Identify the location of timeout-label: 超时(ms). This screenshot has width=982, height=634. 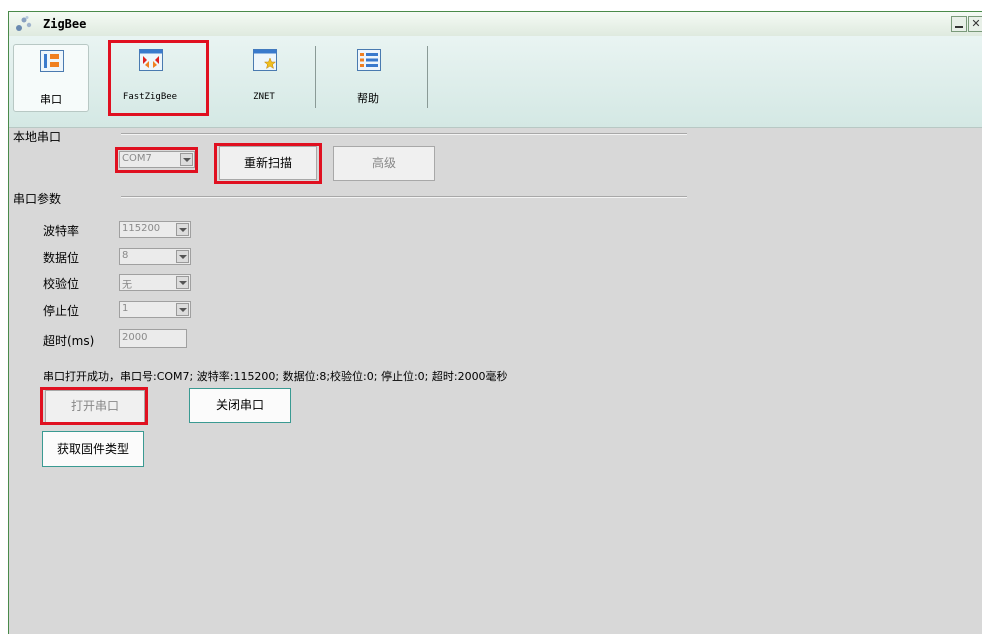
(69, 341).